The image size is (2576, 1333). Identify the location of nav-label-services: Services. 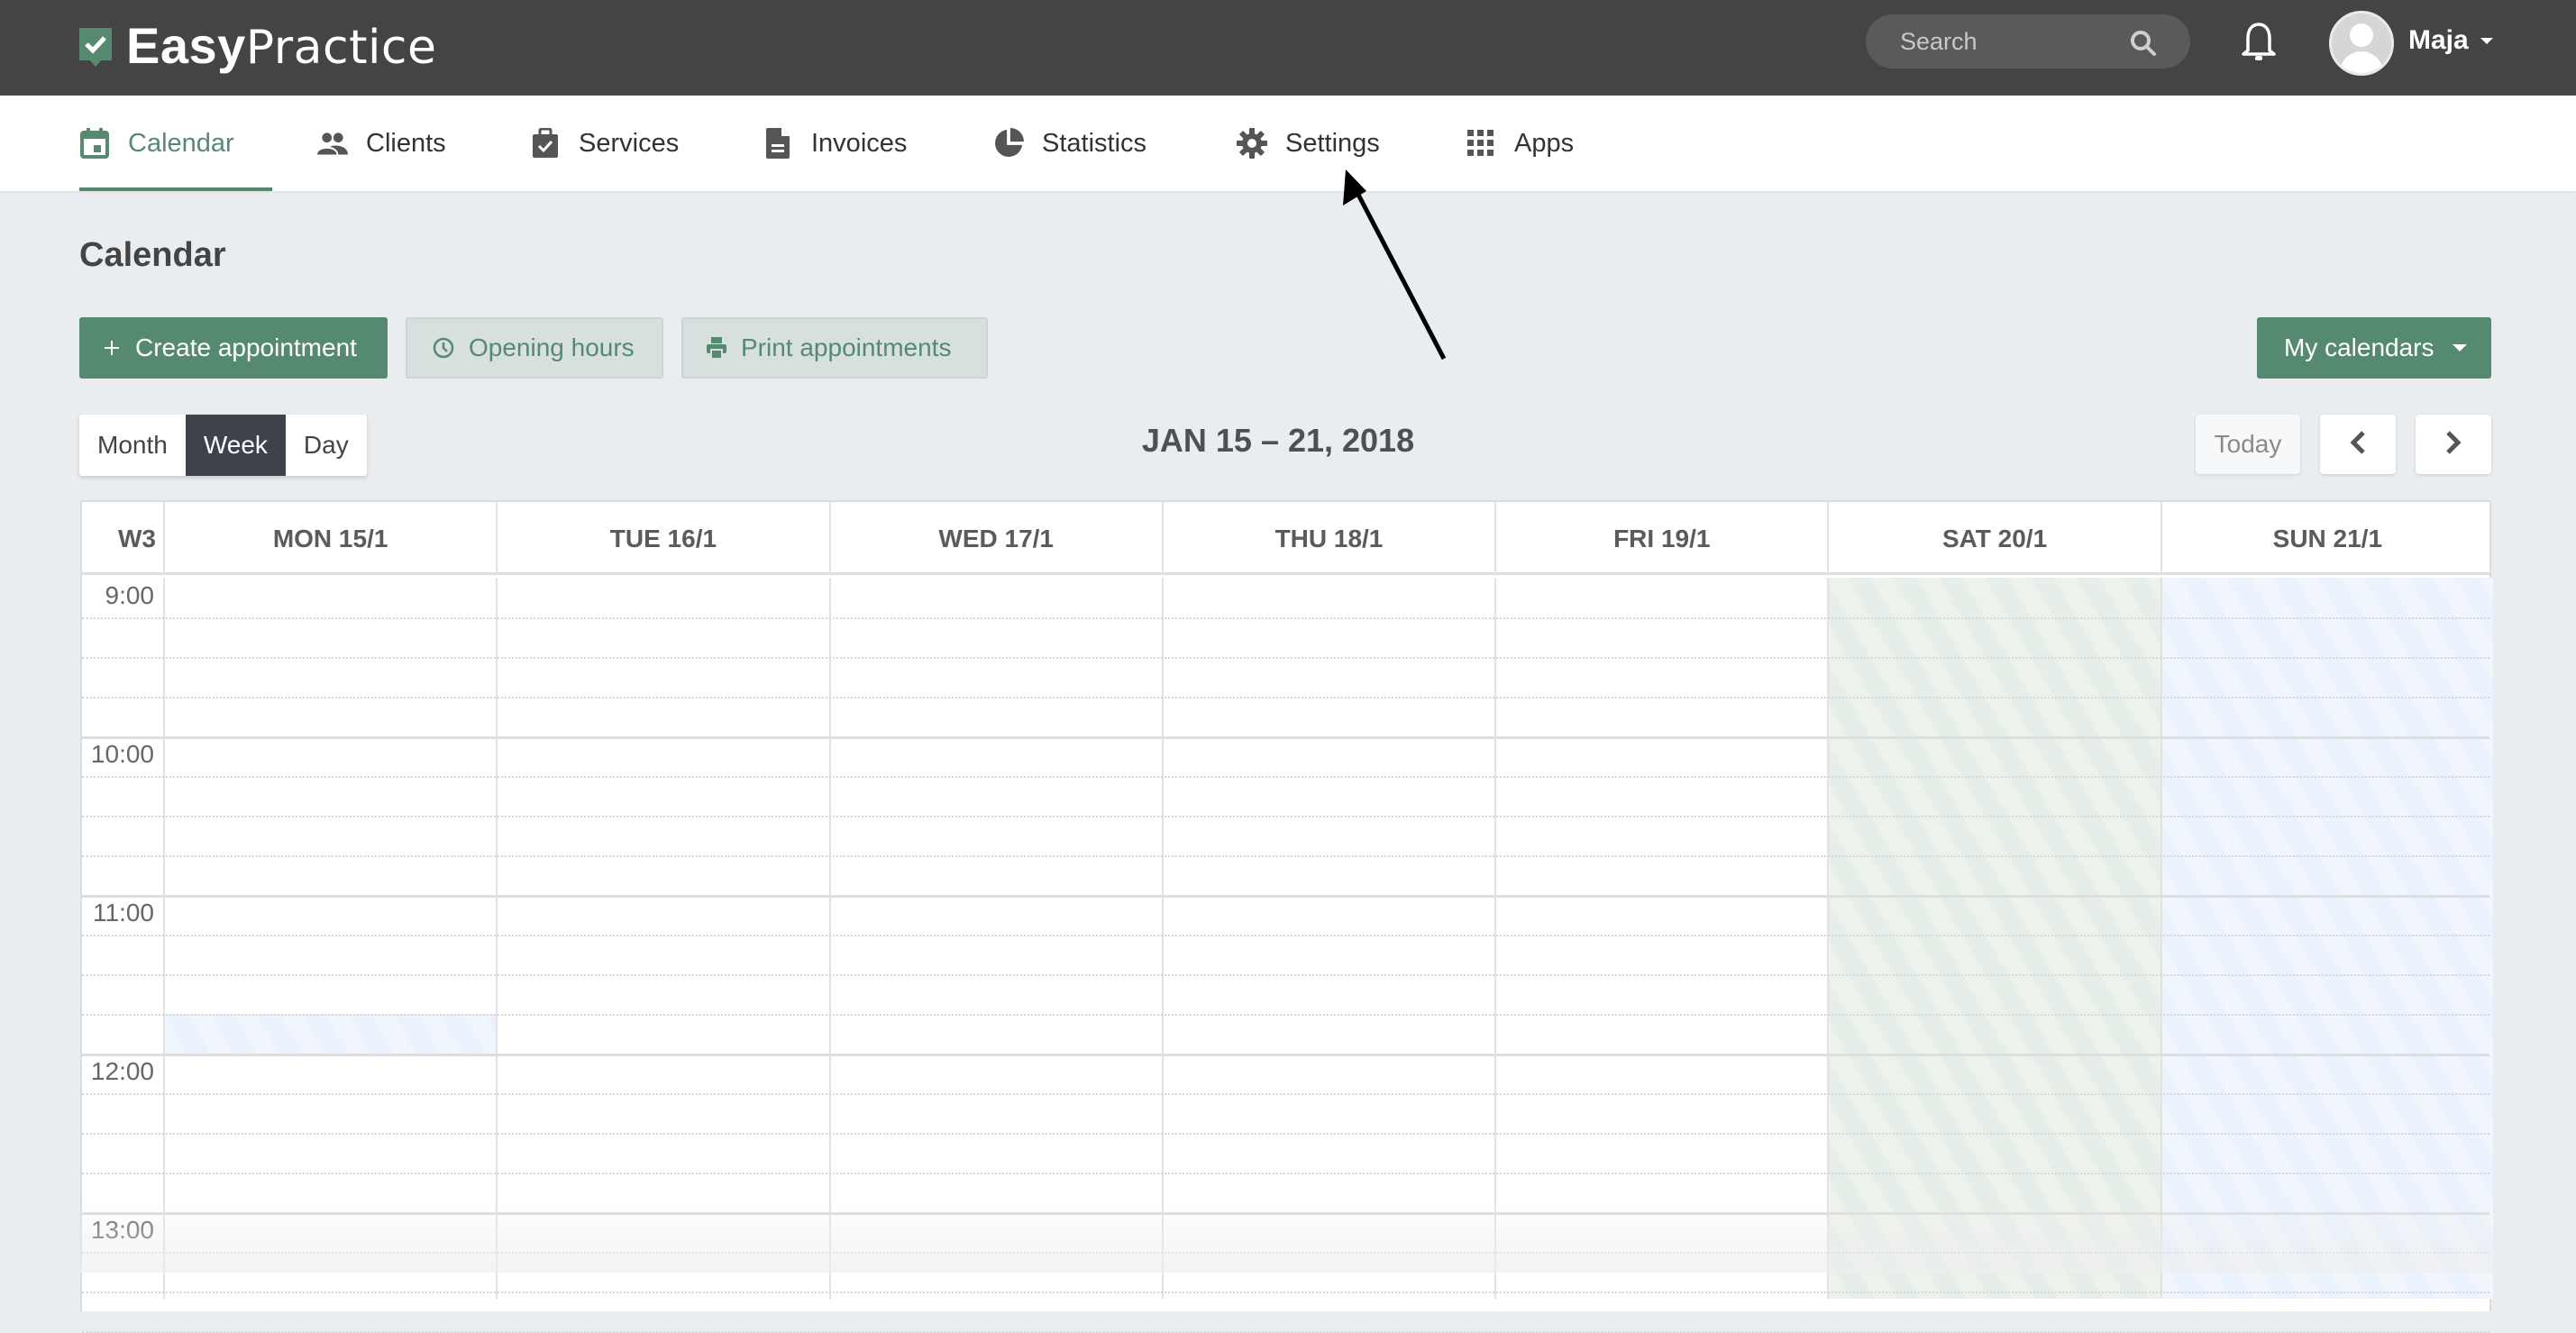
(629, 143).